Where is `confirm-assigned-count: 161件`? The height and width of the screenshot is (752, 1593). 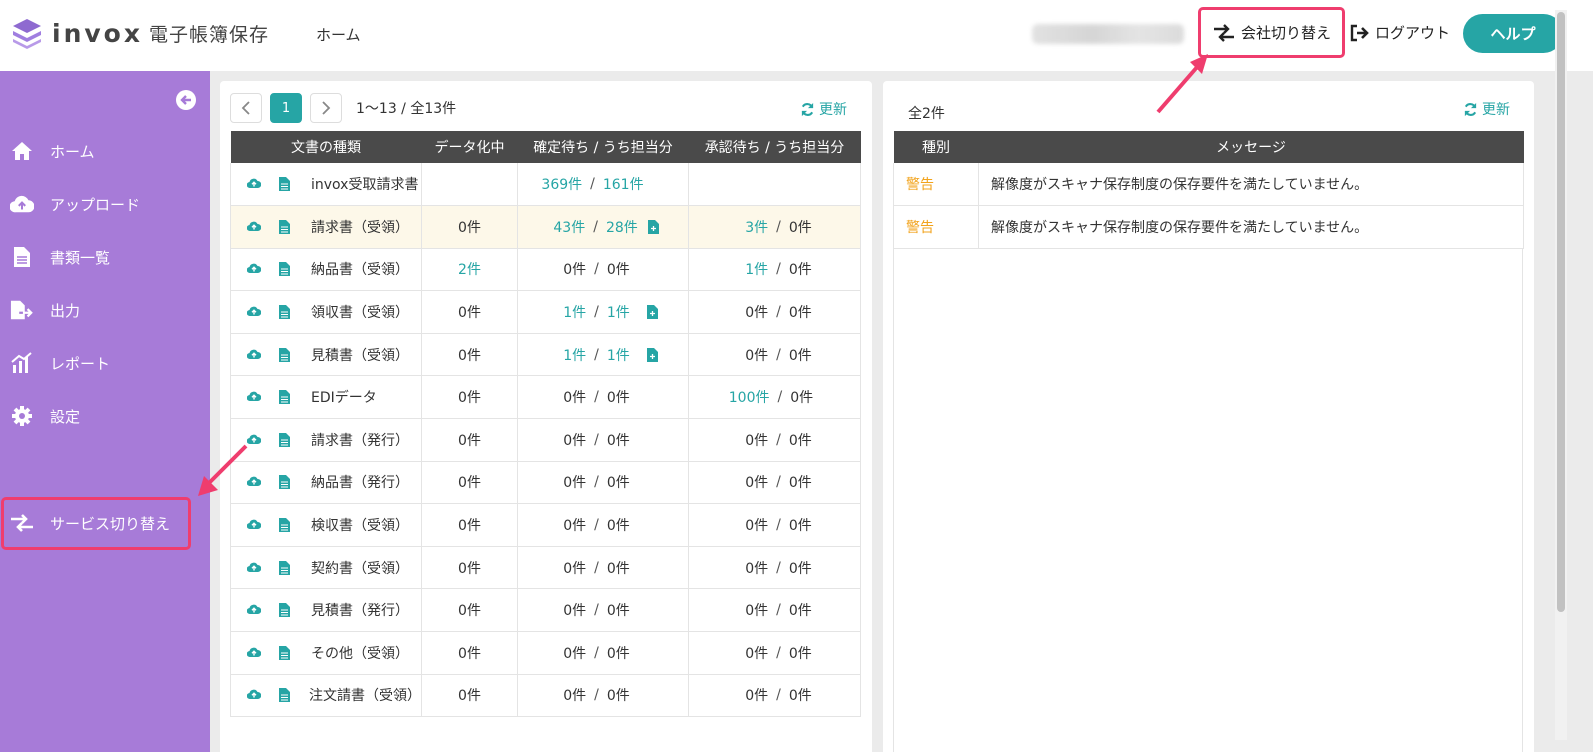 confirm-assigned-count: 161件 is located at coordinates (623, 184).